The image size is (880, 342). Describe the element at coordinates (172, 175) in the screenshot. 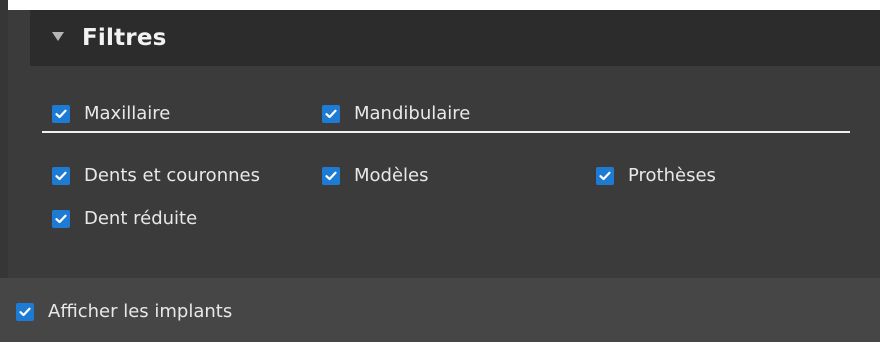

I see `filter-label-dents-et-couronnes: Dents et couronnes` at that location.